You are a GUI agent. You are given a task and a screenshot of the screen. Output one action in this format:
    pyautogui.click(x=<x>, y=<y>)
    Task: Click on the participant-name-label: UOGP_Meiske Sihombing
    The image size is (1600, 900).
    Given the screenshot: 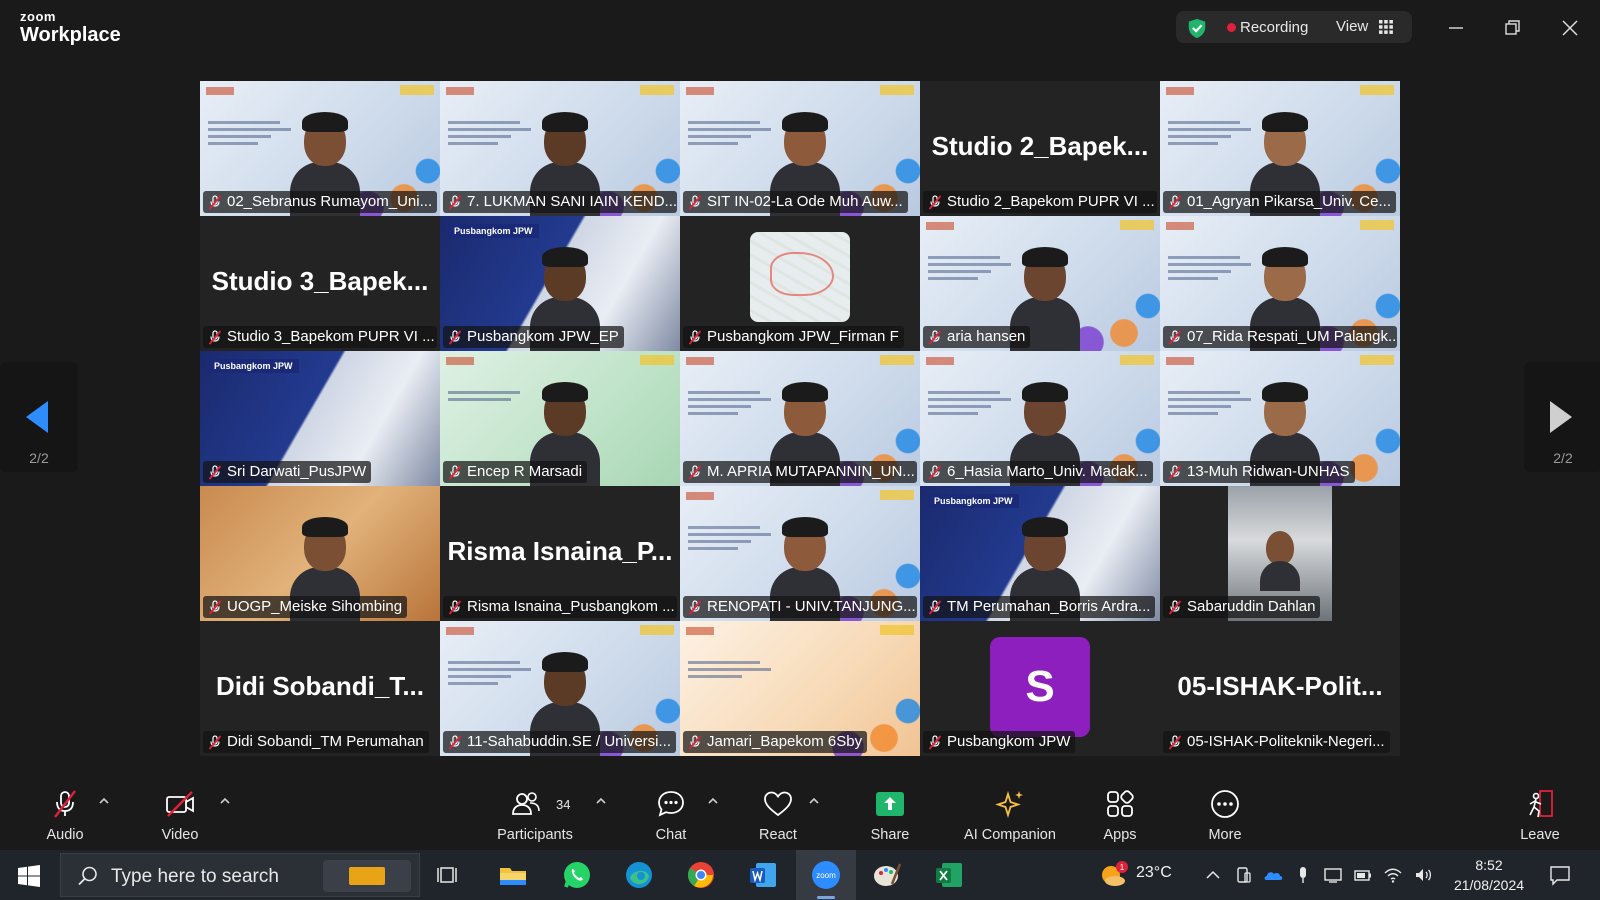 What is the action you would take?
    pyautogui.click(x=305, y=607)
    